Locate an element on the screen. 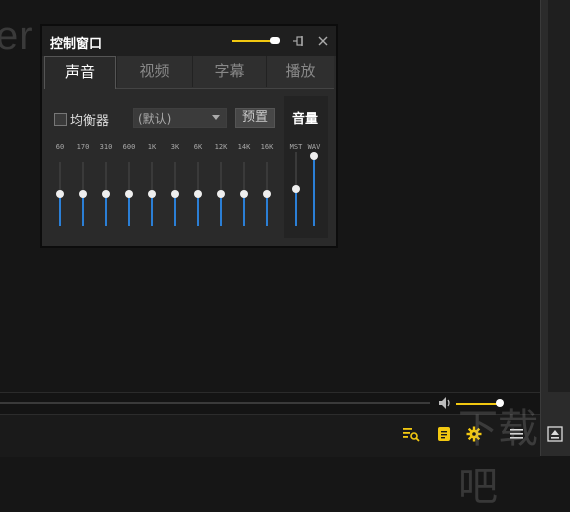 Image resolution: width=570 pixels, height=512 pixels. settings-icon is located at coordinates (474, 434).